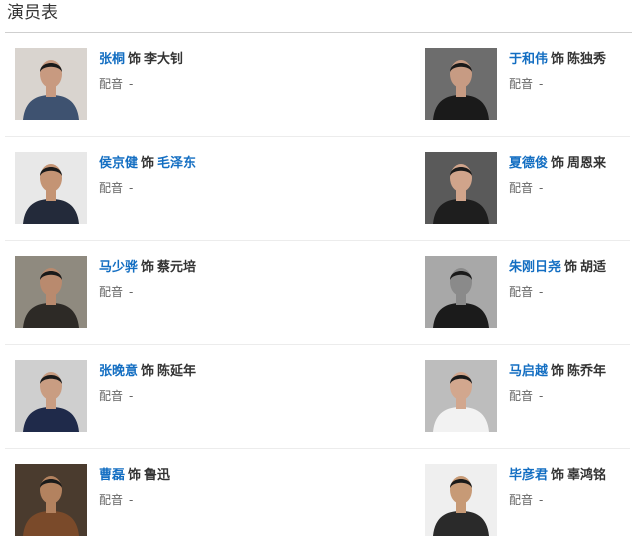  I want to click on cast-info: 马启越饰陈乔年 配音 -, so click(557, 383).